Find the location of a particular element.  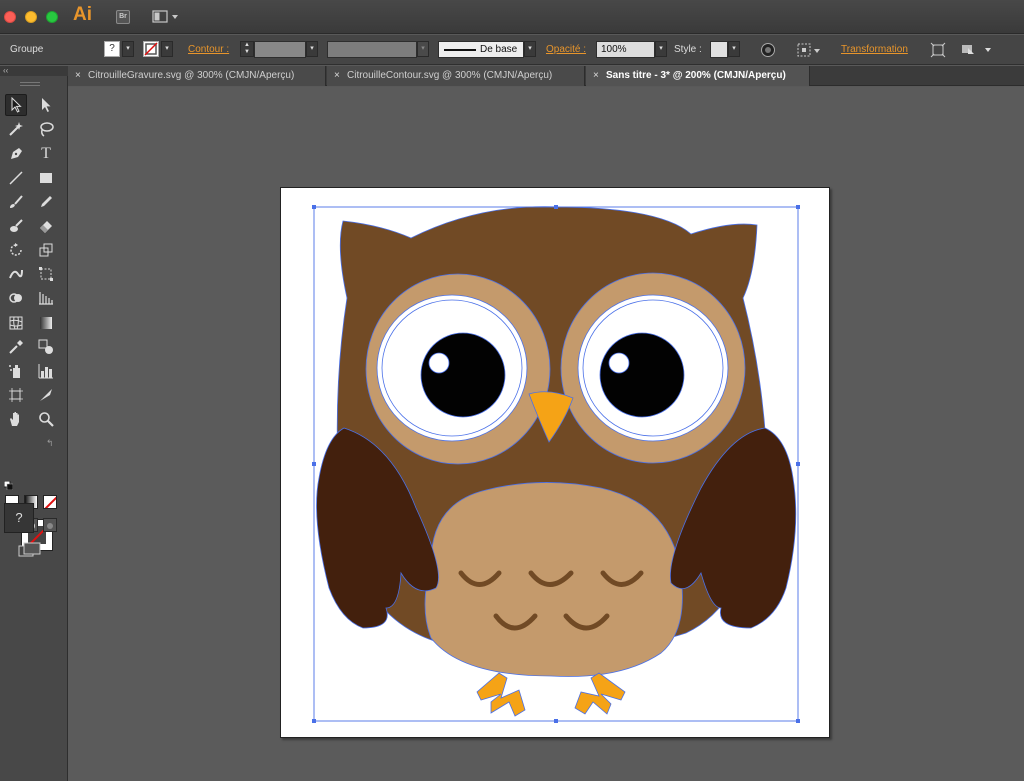

swap-fill-stroke-icon: ↰ is located at coordinates (50, 443).